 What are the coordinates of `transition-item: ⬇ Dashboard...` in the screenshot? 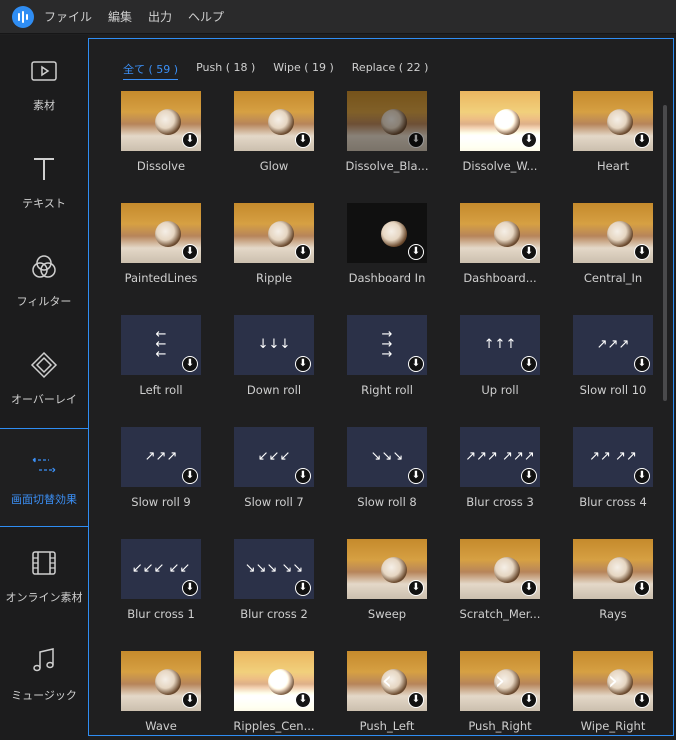 It's located at (500, 244).